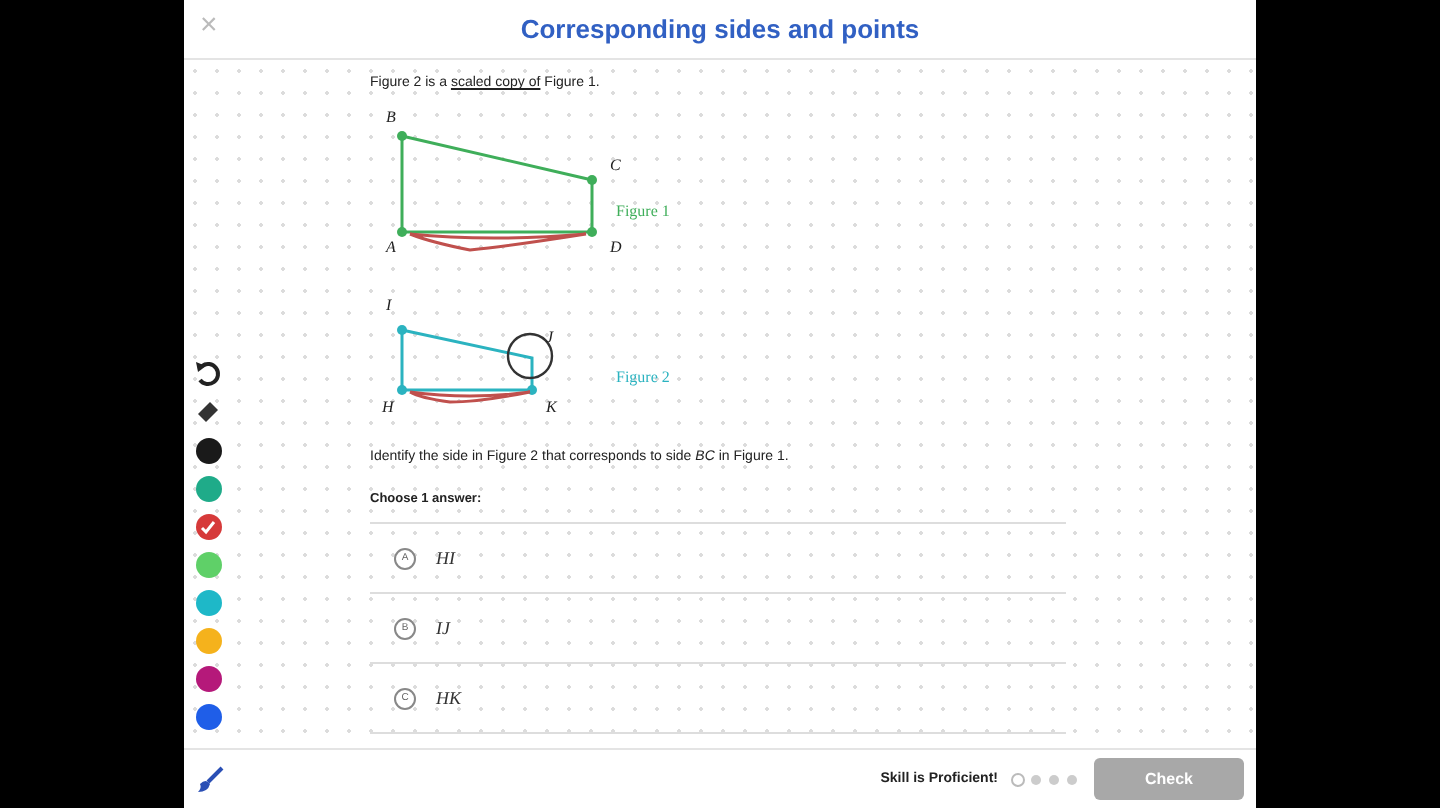 The image size is (1440, 808). I want to click on quadrilateral-outline, so click(467, 360).